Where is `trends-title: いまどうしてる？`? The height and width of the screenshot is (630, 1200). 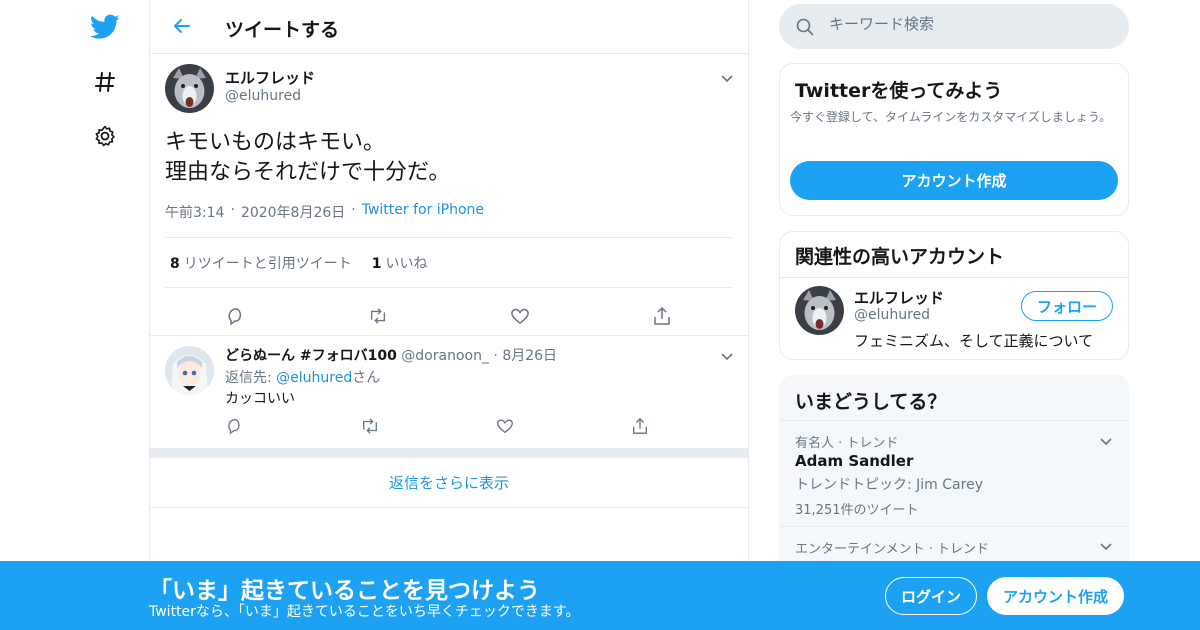
trends-title: いまどうしてる？ is located at coordinates (871, 402).